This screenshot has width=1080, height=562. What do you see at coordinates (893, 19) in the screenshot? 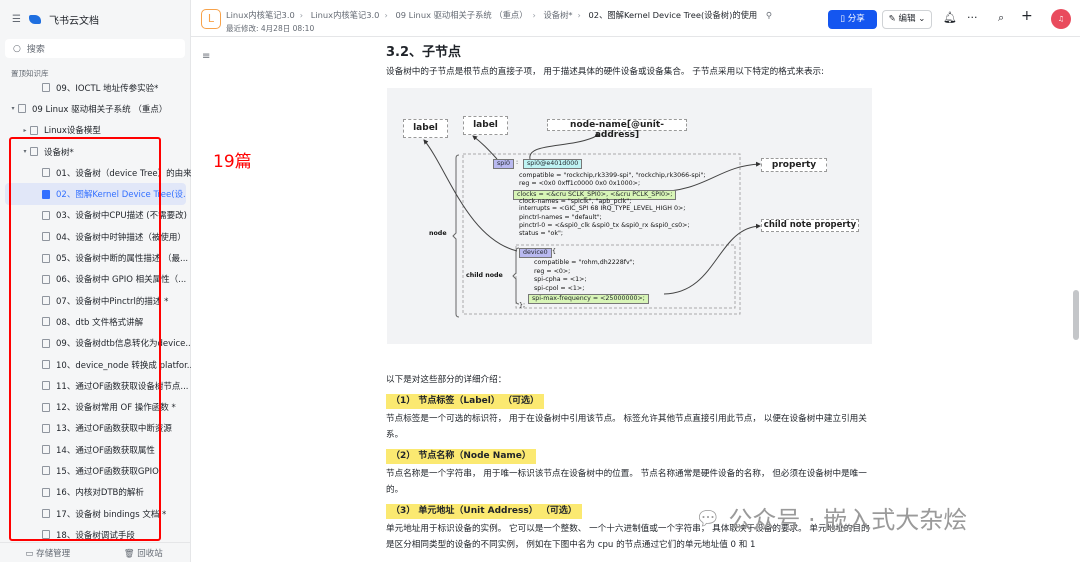
I see `pen-icon: ✎` at bounding box center [893, 19].